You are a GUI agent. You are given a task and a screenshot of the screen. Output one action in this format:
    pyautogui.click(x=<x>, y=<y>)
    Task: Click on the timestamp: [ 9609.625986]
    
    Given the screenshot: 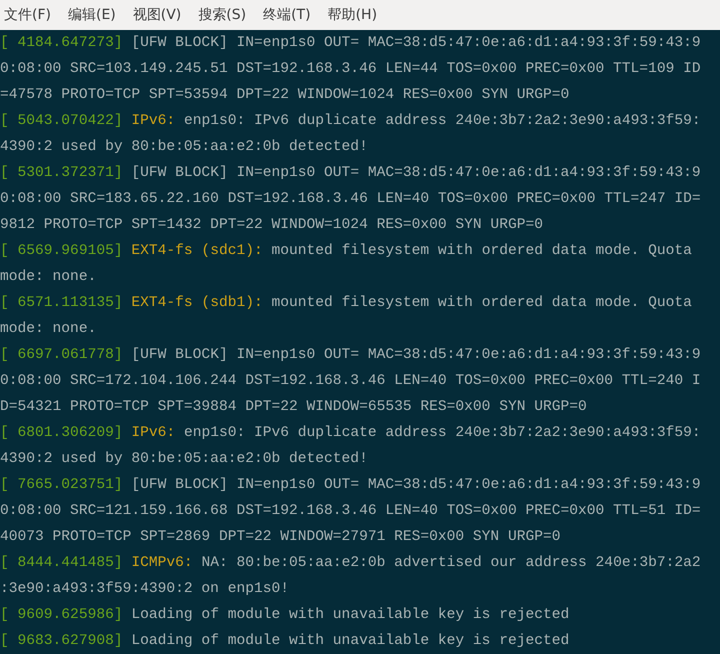 What is the action you would take?
    pyautogui.click(x=61, y=615)
    